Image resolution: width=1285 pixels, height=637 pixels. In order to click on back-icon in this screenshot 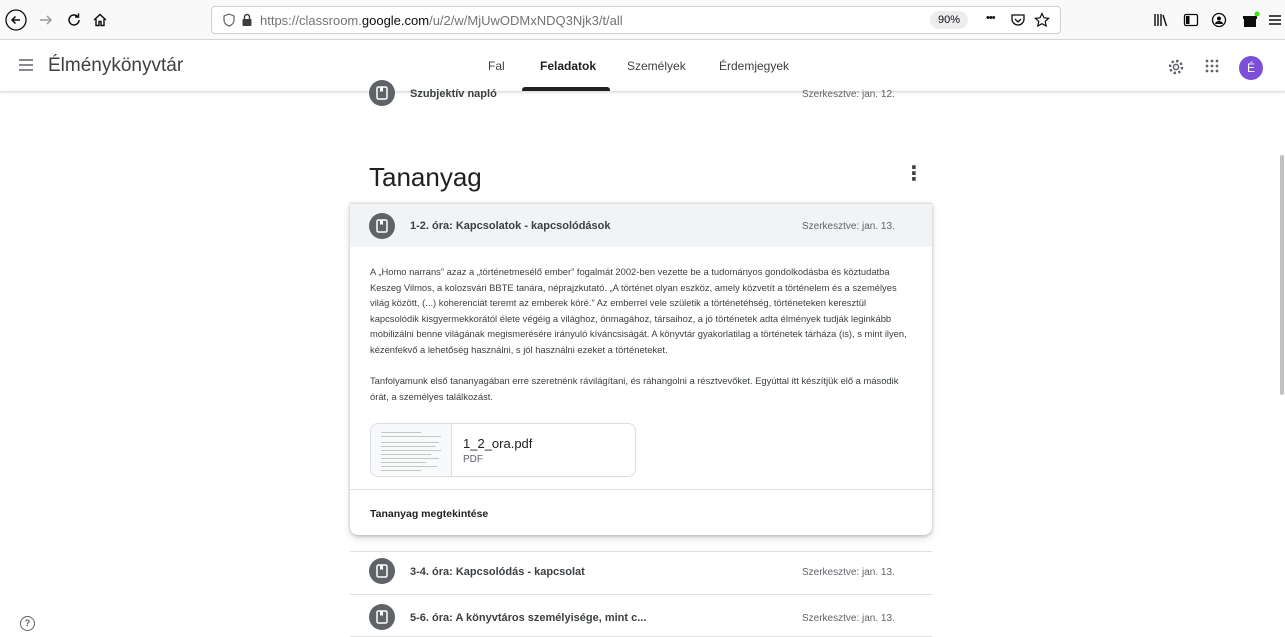, I will do `click(16, 20)`.